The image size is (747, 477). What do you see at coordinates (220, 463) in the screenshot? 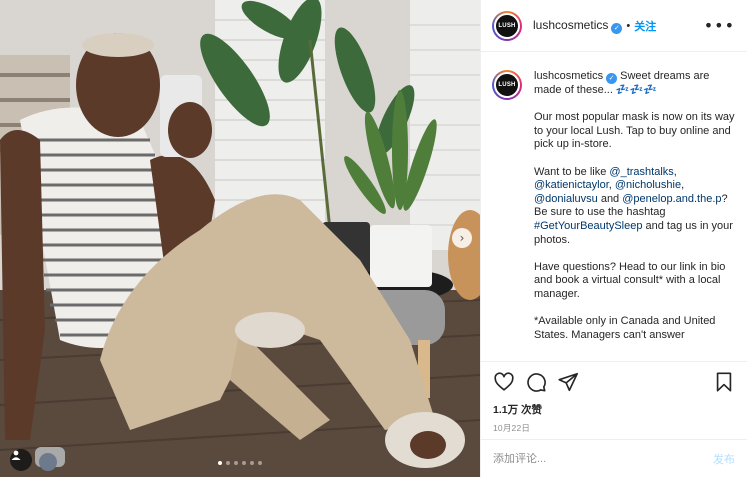
I see `carousel-dot-active` at bounding box center [220, 463].